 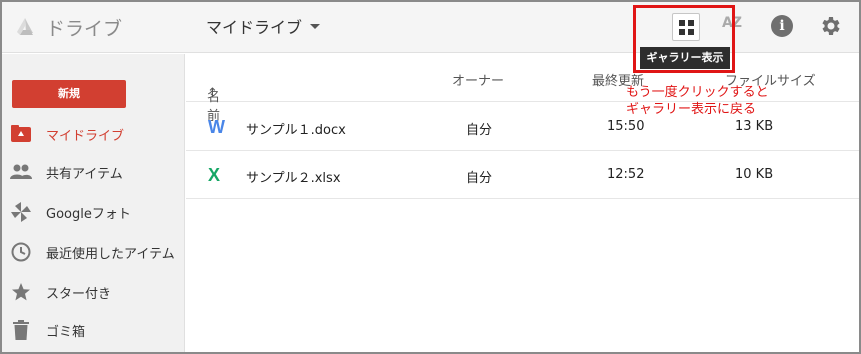 I want to click on file-name: サンプル２.xlsx, so click(x=293, y=178).